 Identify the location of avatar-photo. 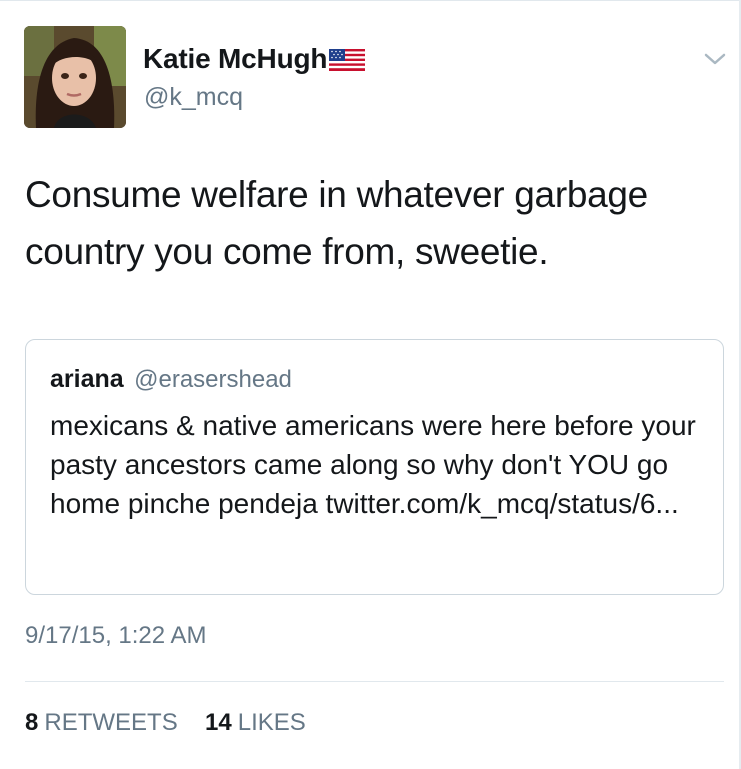
(75, 77).